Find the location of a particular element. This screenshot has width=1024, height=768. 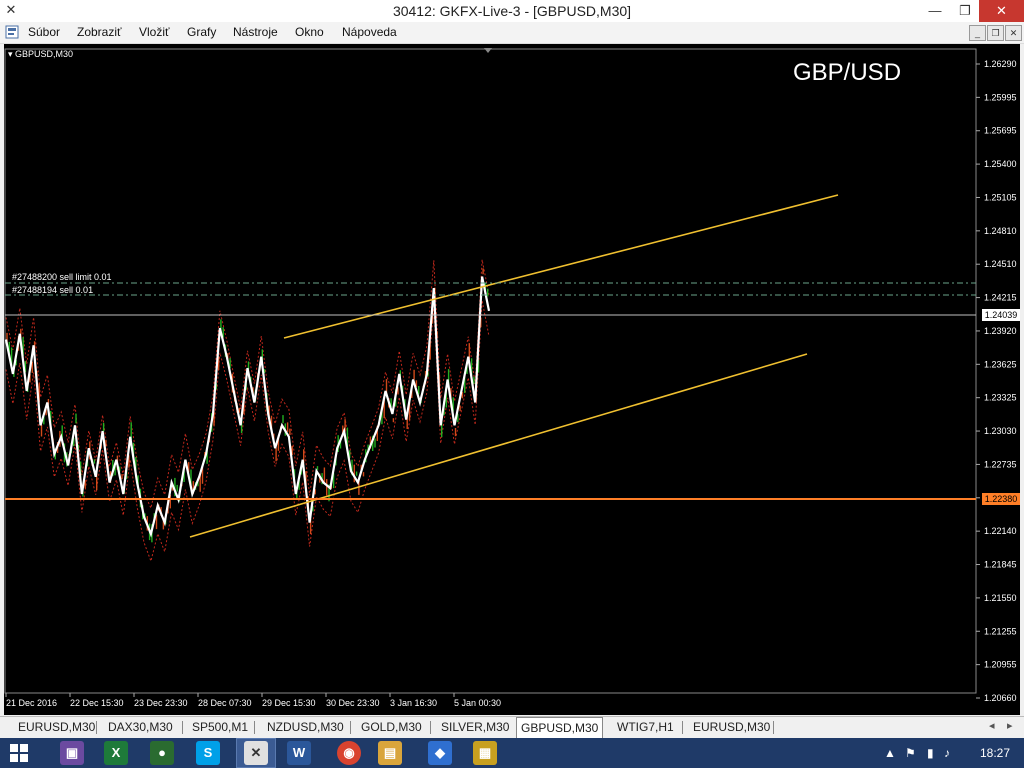

menu-tools: Nástroje is located at coordinates (255, 32).